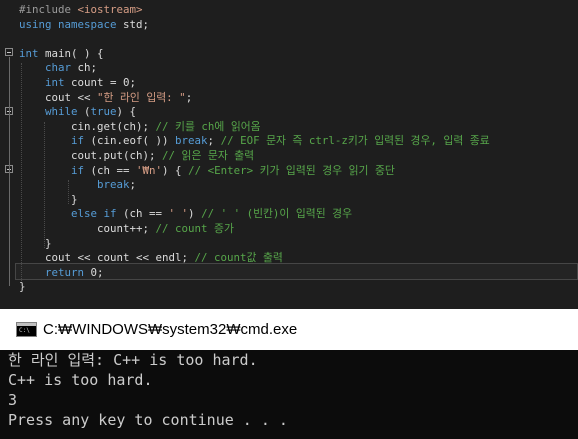  Describe the element at coordinates (55, 272) in the screenshot. I see `code-token: return` at that location.